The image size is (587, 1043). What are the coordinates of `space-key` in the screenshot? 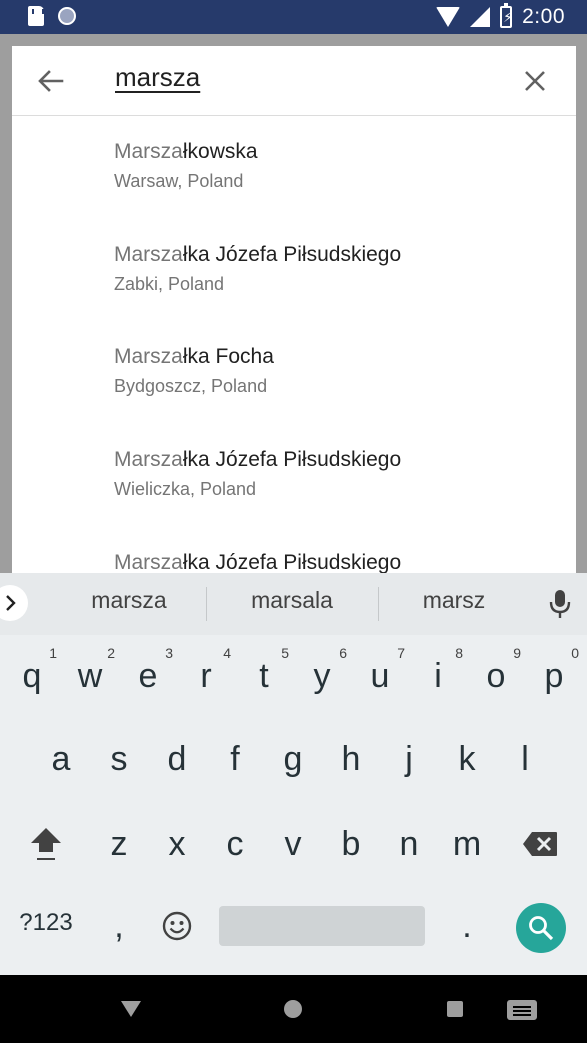 It's located at (322, 926).